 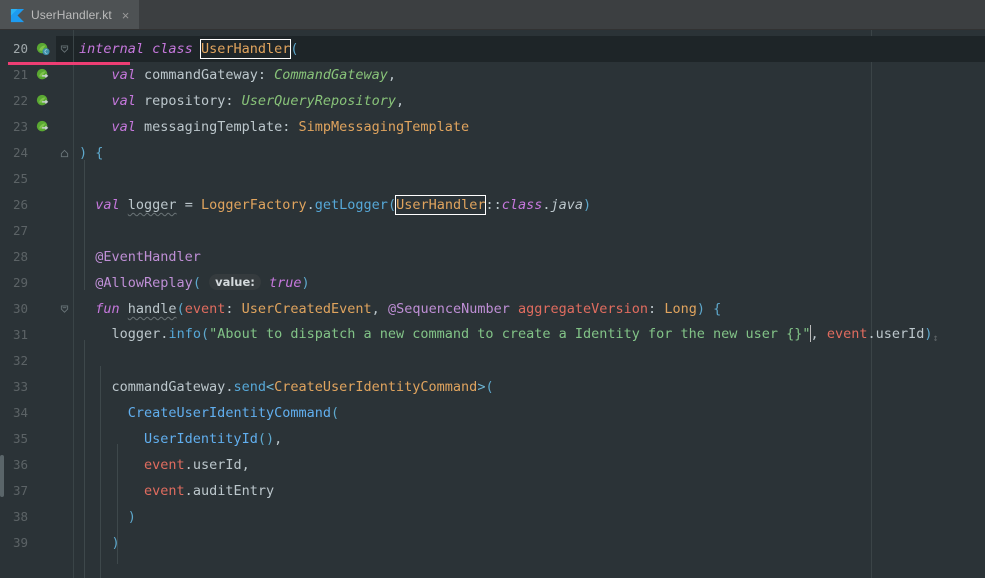 What do you see at coordinates (492, 439) in the screenshot?
I see `code-line: 35 UserIdentityId(),` at bounding box center [492, 439].